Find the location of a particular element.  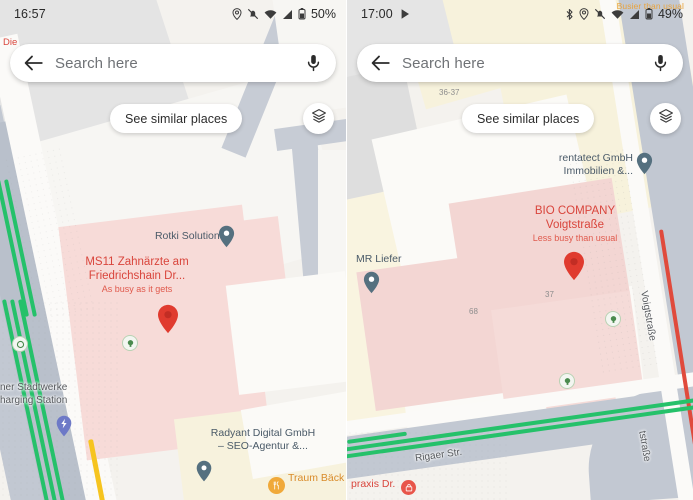

poi-label-charging-station: ner Stadtwerke harging Station is located at coordinates (33, 394).